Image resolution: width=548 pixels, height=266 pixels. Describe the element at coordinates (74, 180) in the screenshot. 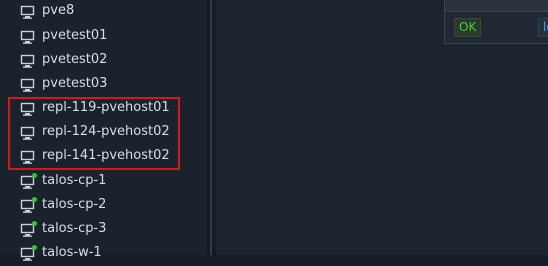

I see `tree-item-label: talos-cp-1` at that location.